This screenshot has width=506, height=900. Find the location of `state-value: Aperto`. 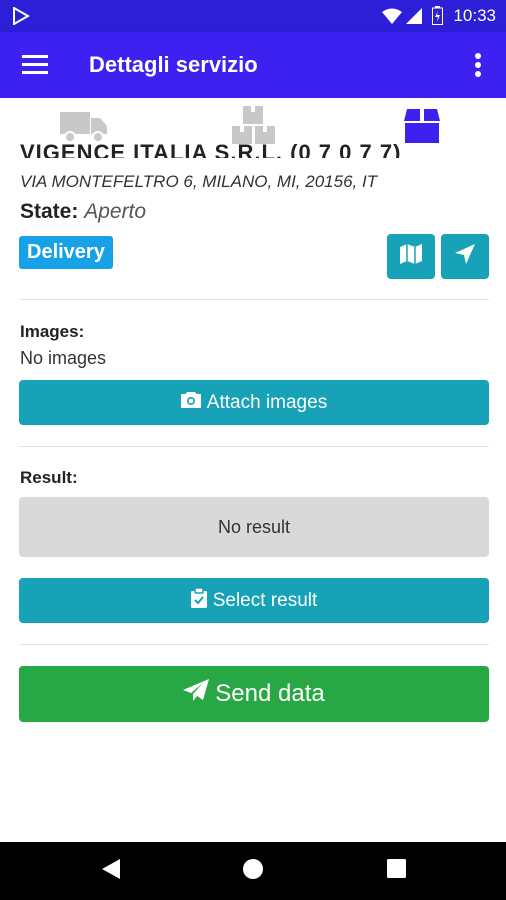

state-value: Aperto is located at coordinates (115, 211).